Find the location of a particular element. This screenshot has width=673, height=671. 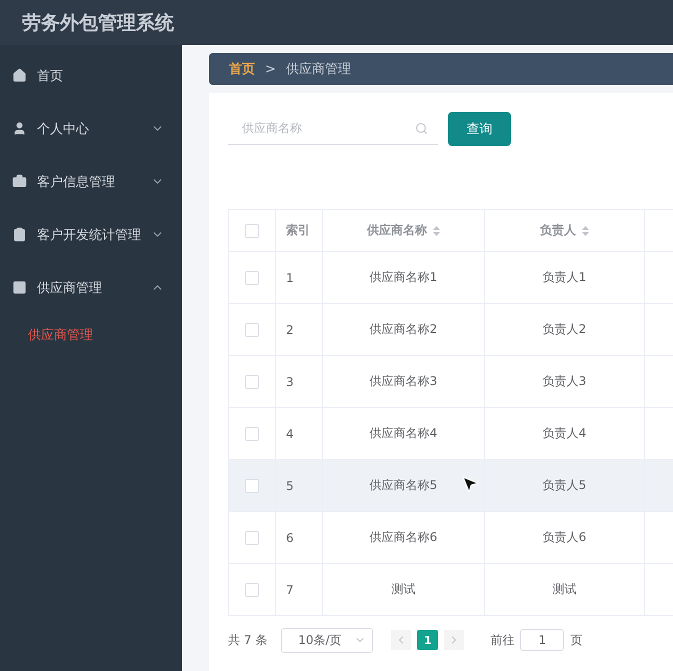

table-cell: 负责人1 is located at coordinates (564, 277).